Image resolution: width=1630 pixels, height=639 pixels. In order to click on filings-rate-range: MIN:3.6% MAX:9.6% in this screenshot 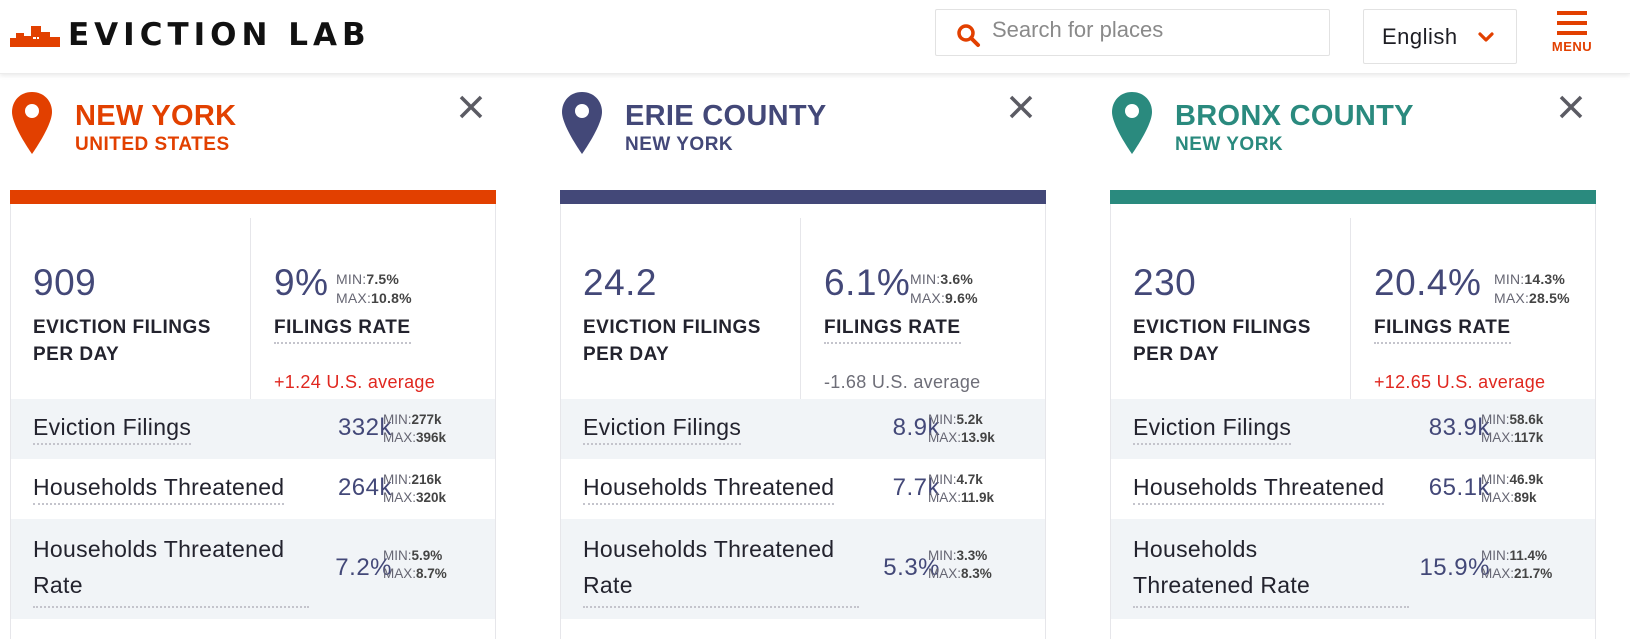, I will do `click(944, 288)`.